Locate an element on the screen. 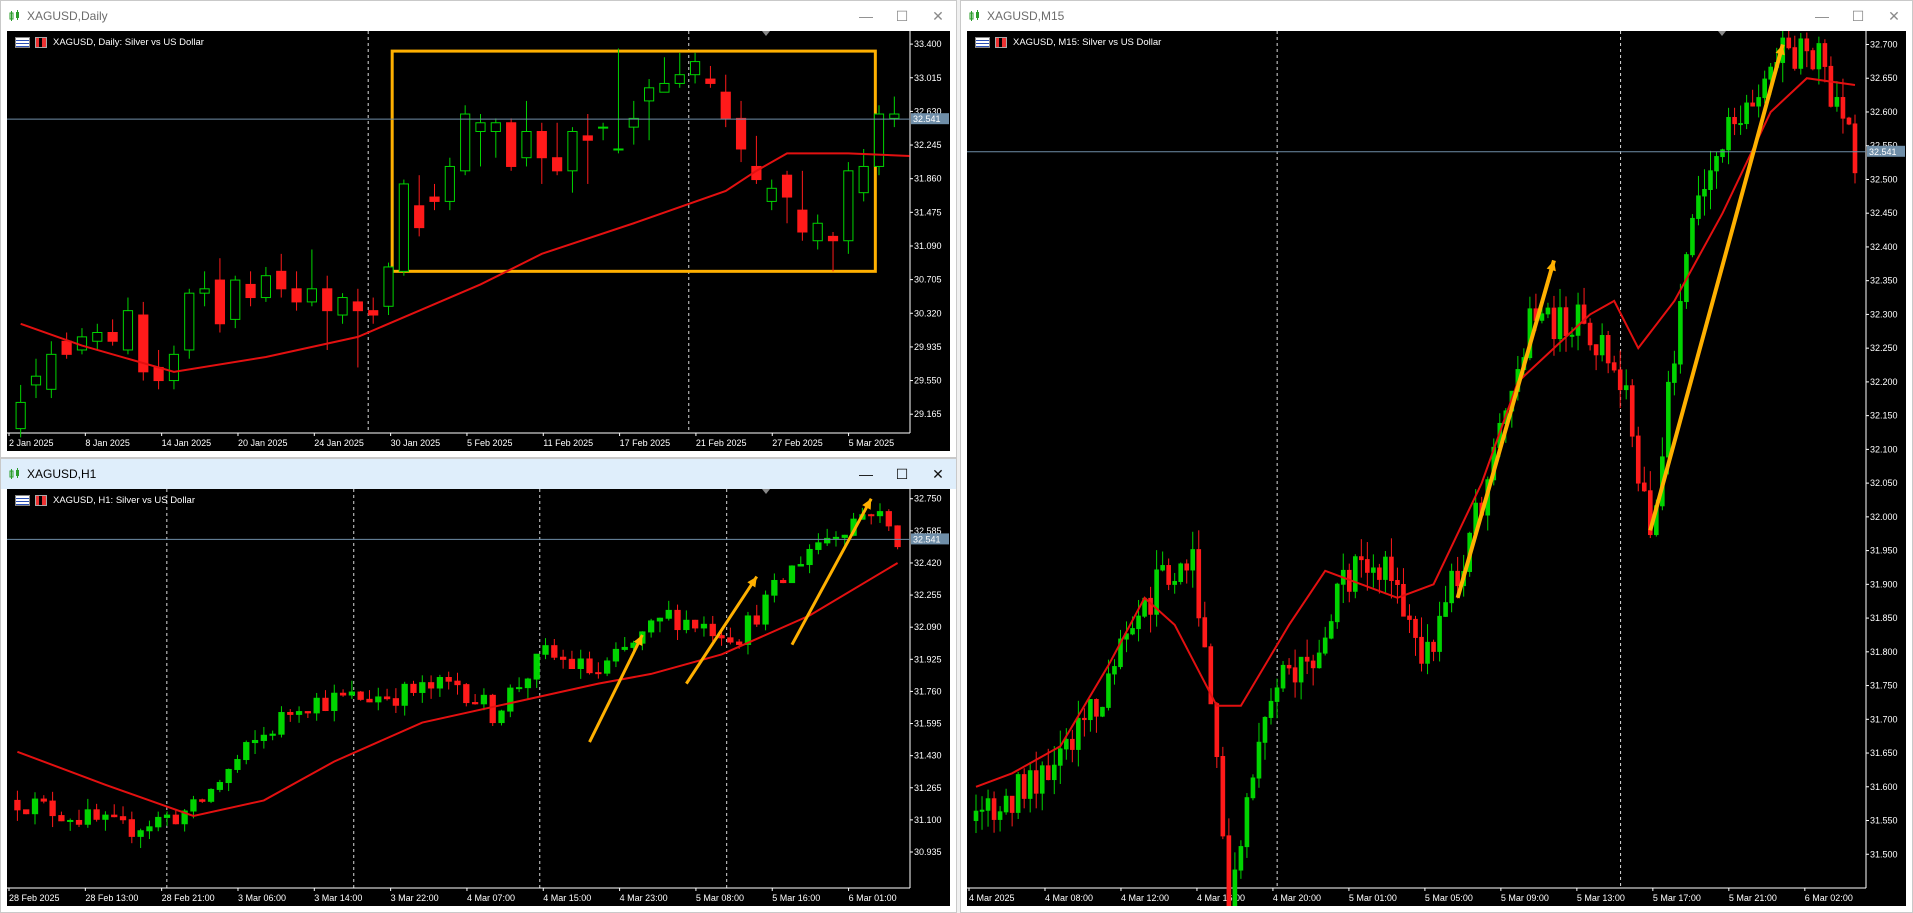 This screenshot has width=1913, height=913. y-tick-label: 31.100 is located at coordinates (928, 820).